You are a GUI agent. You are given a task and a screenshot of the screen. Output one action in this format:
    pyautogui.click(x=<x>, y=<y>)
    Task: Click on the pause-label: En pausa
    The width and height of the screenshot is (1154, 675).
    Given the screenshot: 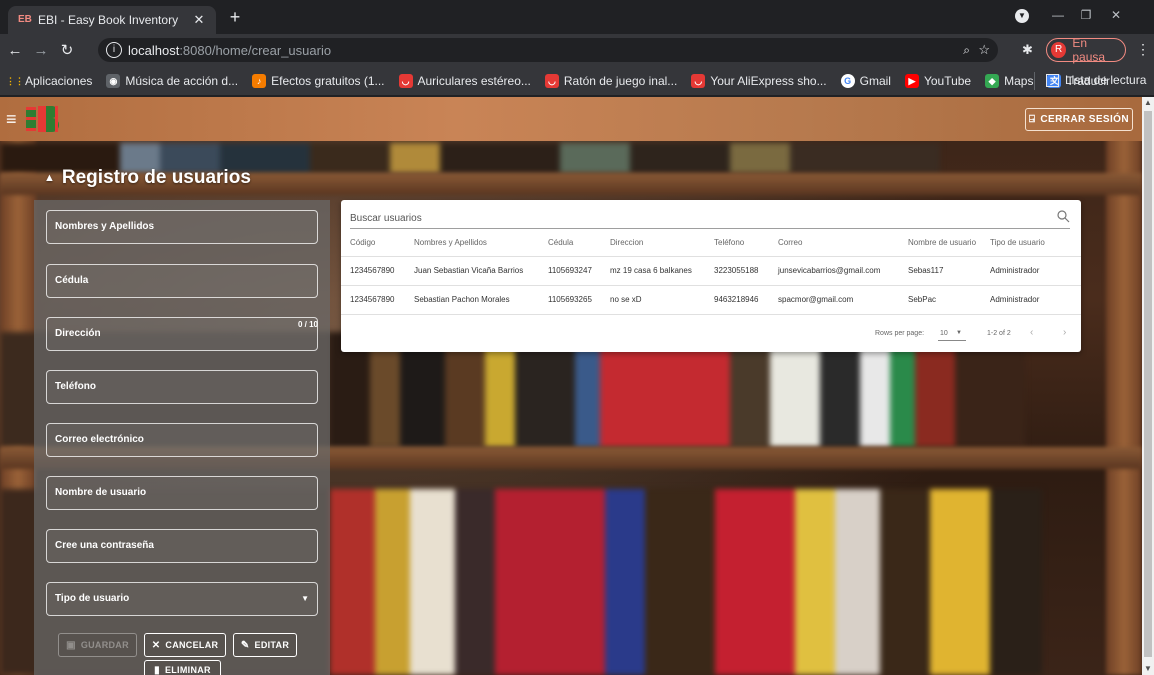 What is the action you would take?
    pyautogui.click(x=1089, y=50)
    